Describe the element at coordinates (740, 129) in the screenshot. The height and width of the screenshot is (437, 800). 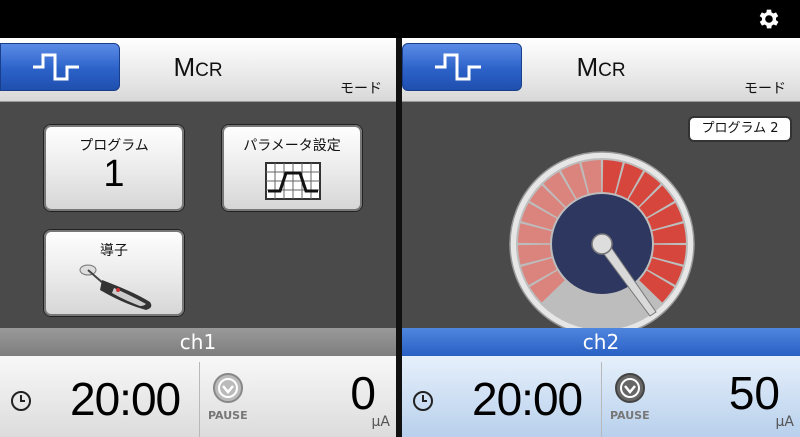
I see `program-badge: プログラム 2` at that location.